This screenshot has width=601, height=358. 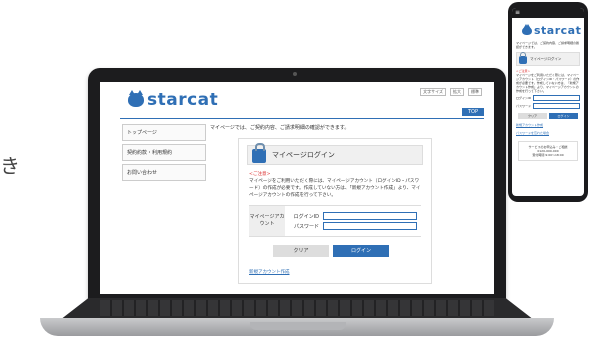 I want to click on phone-logo: starcat, so click(x=553, y=30).